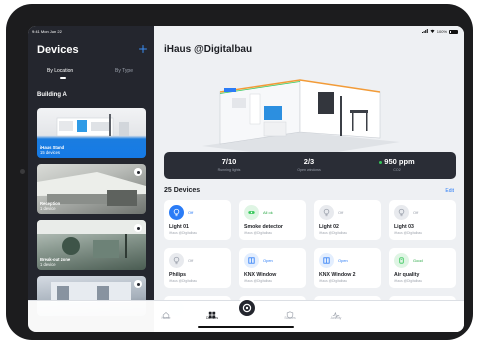 This screenshot has height=344, width=479. I want to click on tab-label: Devices, so click(212, 318).